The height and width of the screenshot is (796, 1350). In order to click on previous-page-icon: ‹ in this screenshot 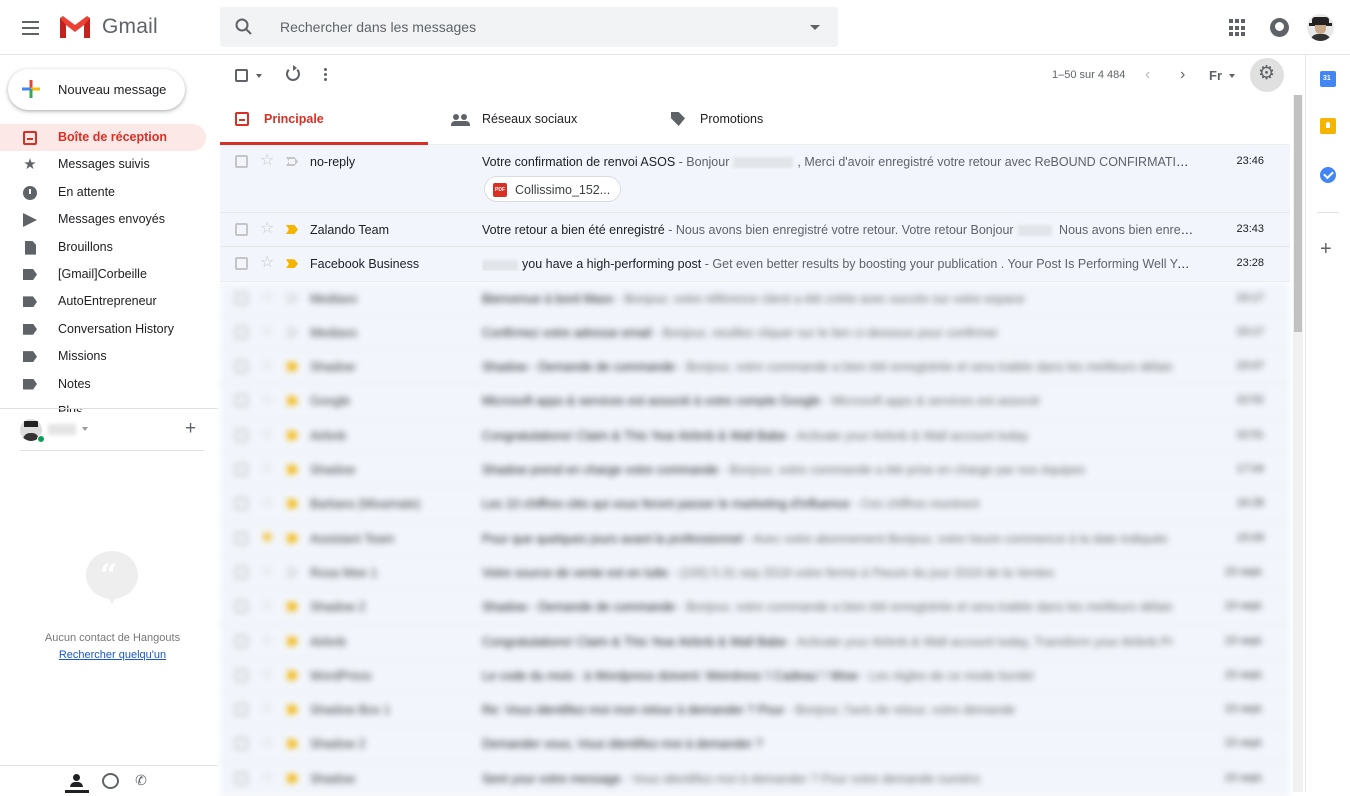, I will do `click(1147, 75)`.